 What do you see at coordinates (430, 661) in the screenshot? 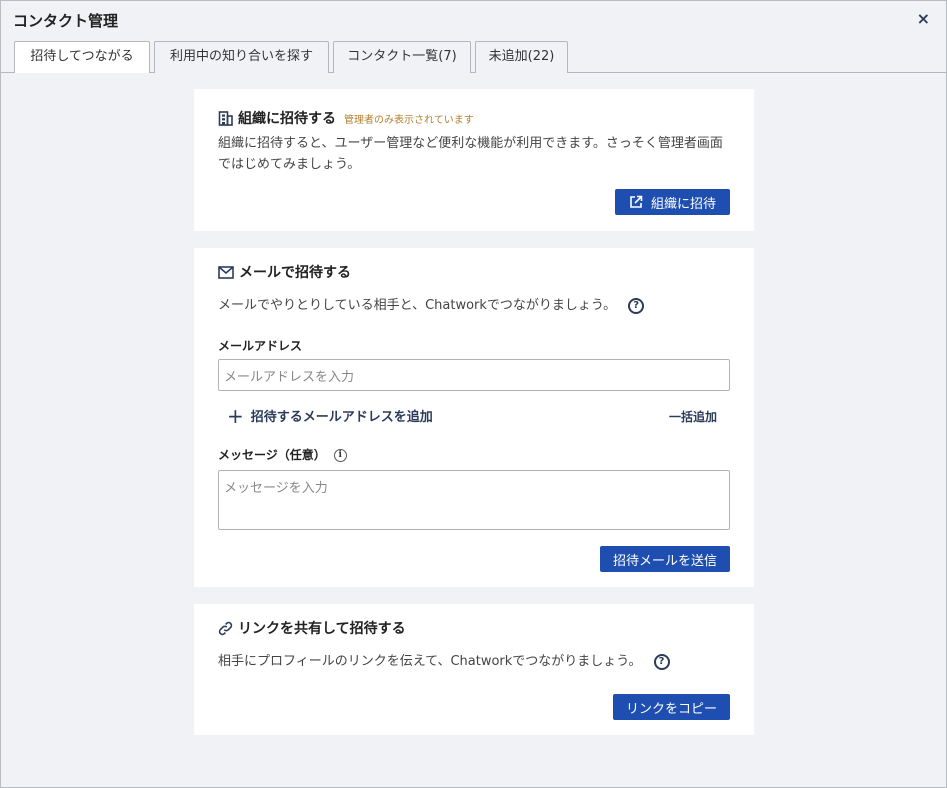
I see `link-invite-description: 相手にプロフィールのリンクを伝えて、Chatworkでつながりましょう。` at bounding box center [430, 661].